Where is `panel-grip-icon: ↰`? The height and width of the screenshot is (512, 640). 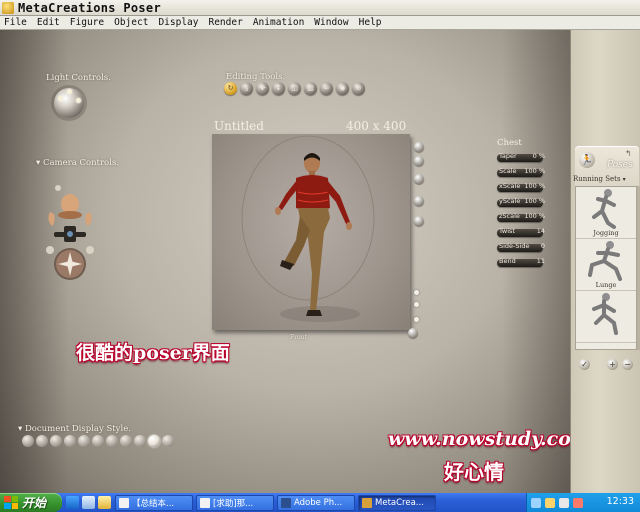
panel-grip-icon: ↰ is located at coordinates (628, 153).